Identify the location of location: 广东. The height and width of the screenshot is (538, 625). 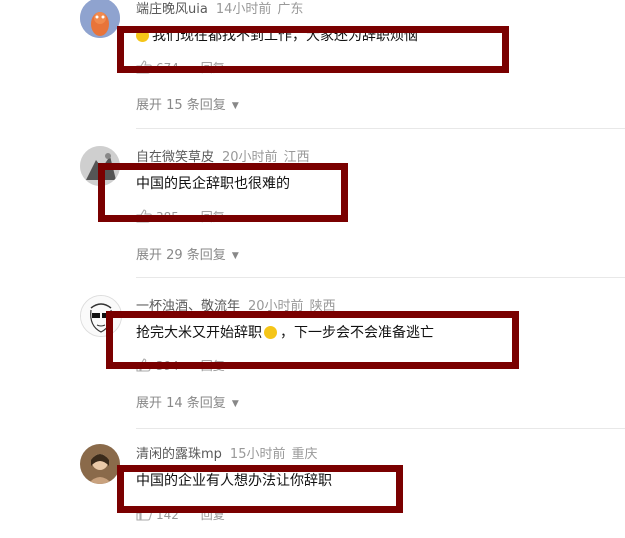
(290, 9).